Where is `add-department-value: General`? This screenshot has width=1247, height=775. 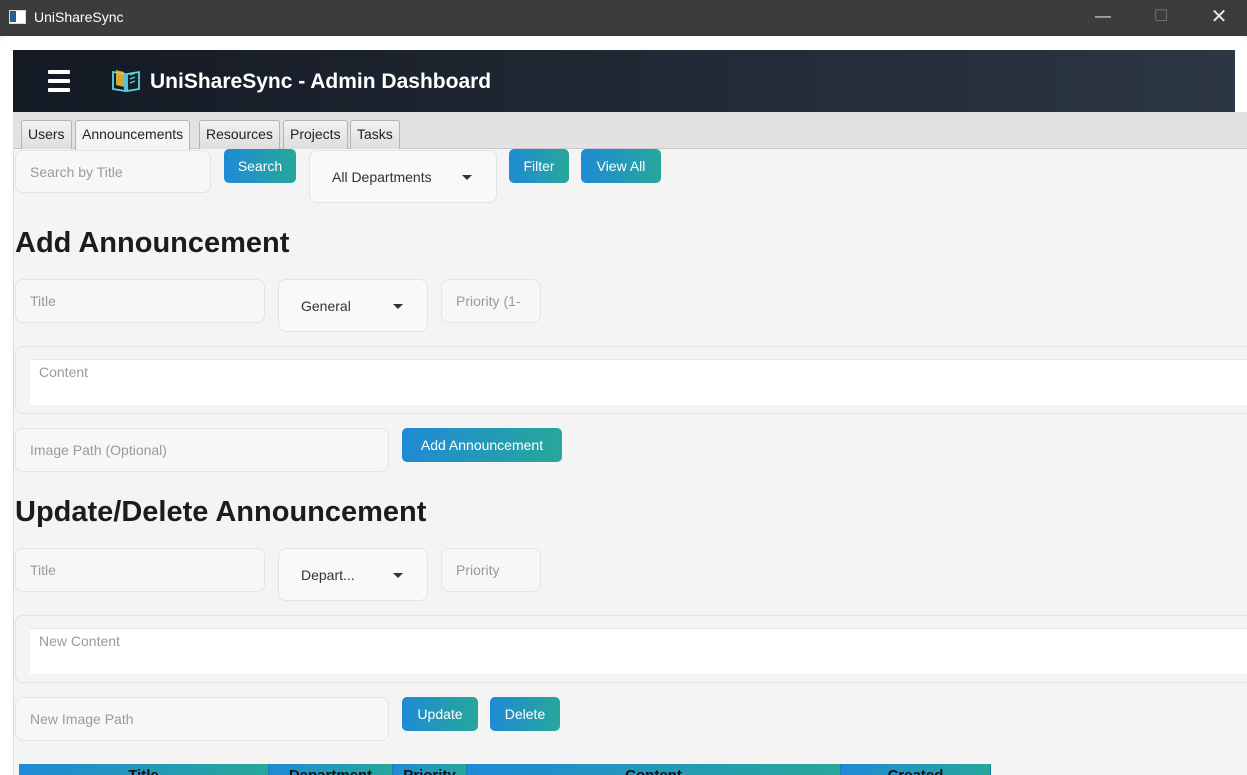
add-department-value: General is located at coordinates (326, 305).